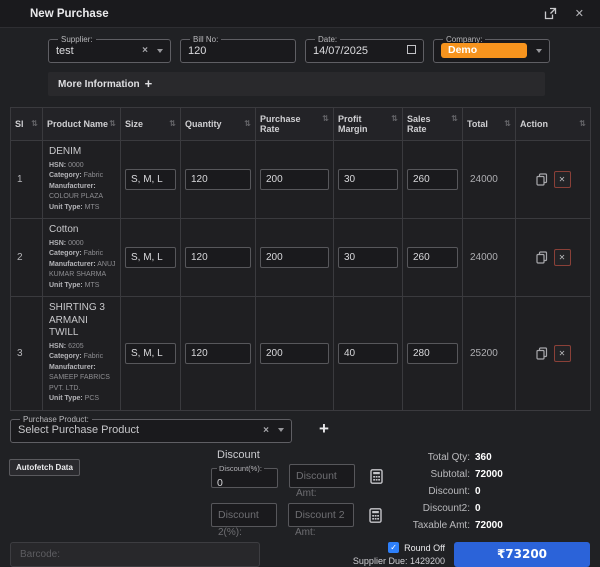 This screenshot has width=600, height=567. What do you see at coordinates (483, 457) in the screenshot?
I see `total-qty-value: 360` at bounding box center [483, 457].